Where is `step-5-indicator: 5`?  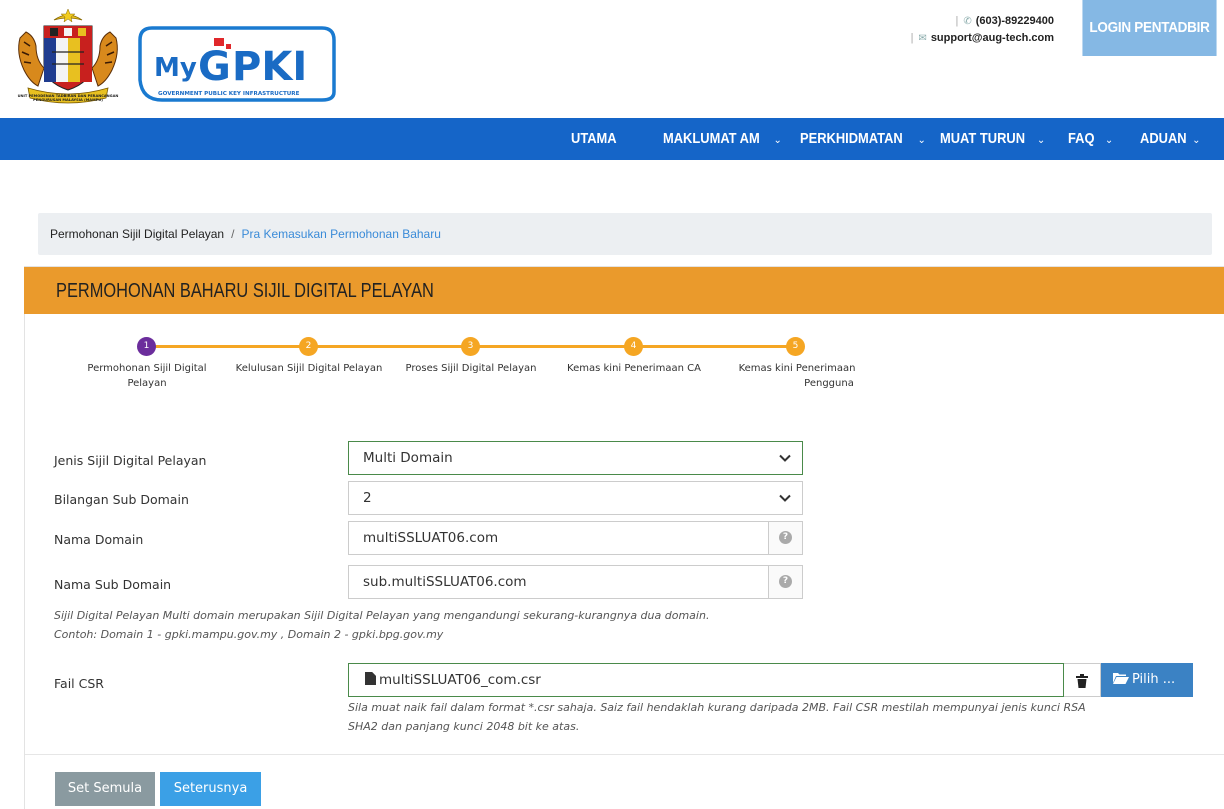
step-5-indicator: 5 is located at coordinates (795, 346).